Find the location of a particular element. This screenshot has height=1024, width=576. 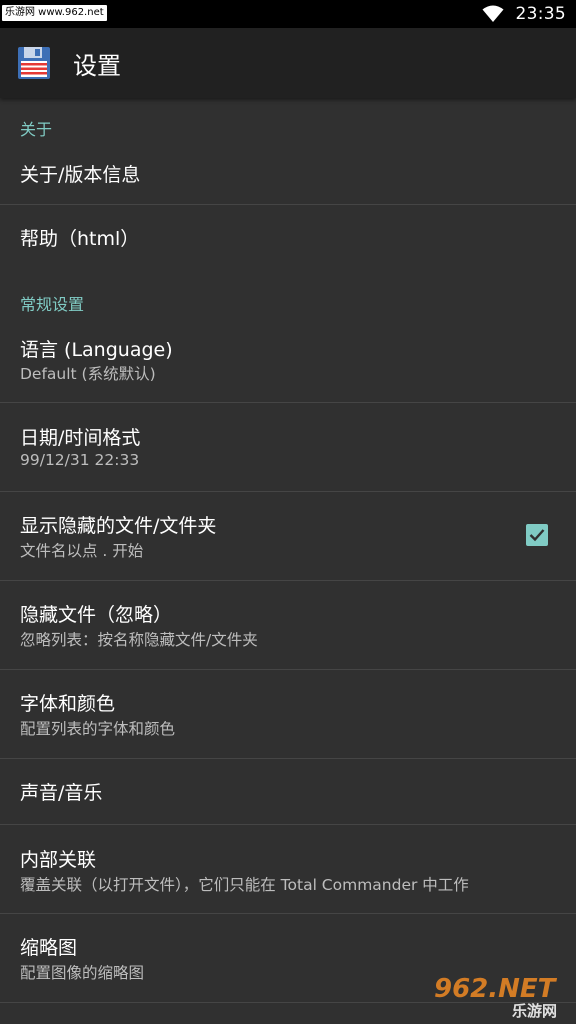

pref-sound-music: 声音/音乐 is located at coordinates (288, 791).